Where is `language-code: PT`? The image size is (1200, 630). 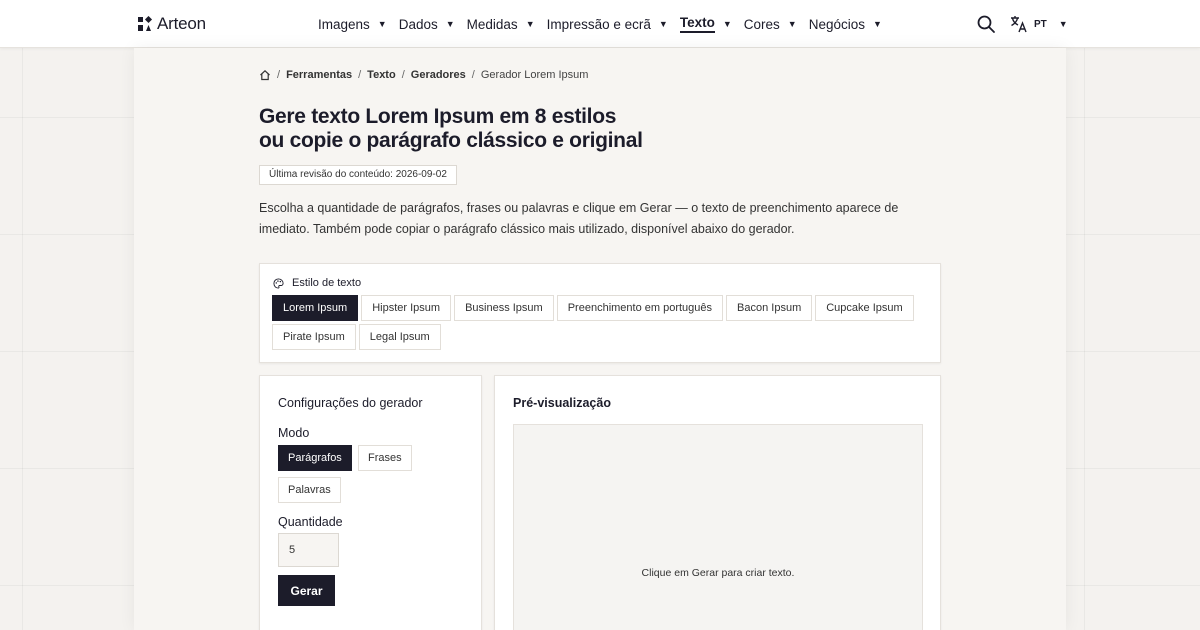
language-code: PT is located at coordinates (1040, 24).